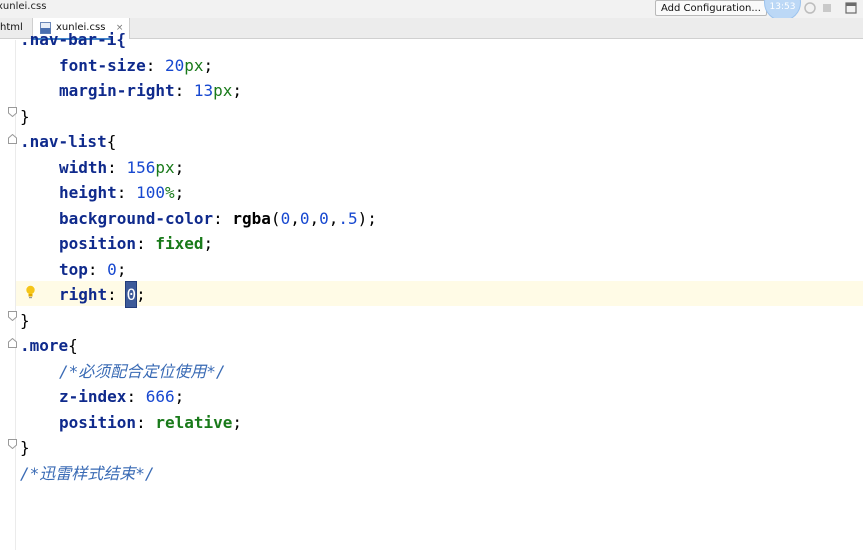 This screenshot has width=863, height=550. I want to click on code-line: .nav-list{, so click(68, 141).